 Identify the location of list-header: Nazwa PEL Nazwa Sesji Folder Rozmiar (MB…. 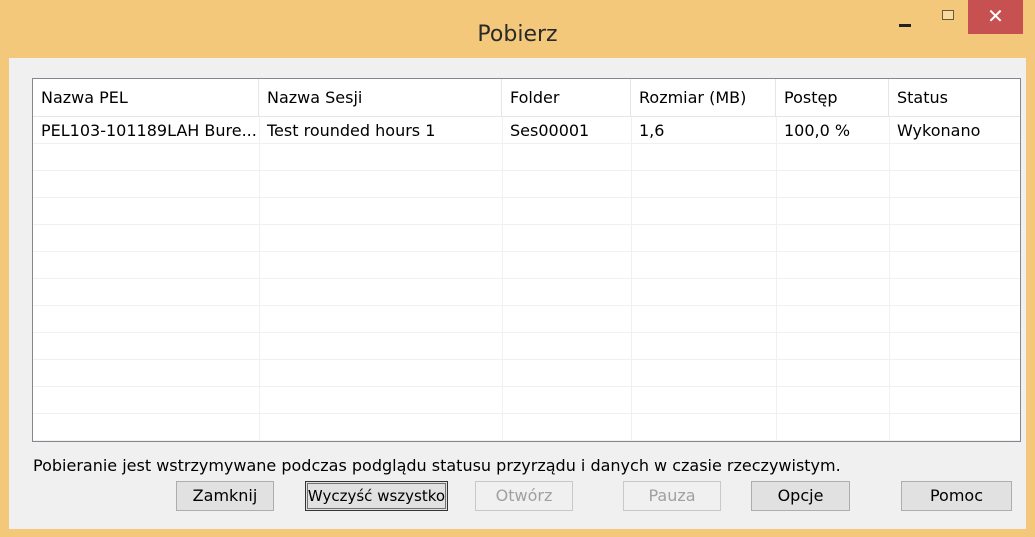
(526, 98).